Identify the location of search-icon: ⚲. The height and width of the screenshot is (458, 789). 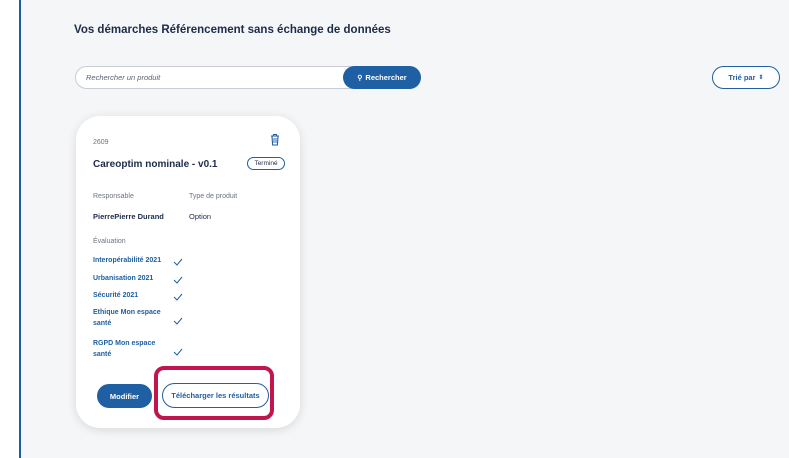
(360, 78).